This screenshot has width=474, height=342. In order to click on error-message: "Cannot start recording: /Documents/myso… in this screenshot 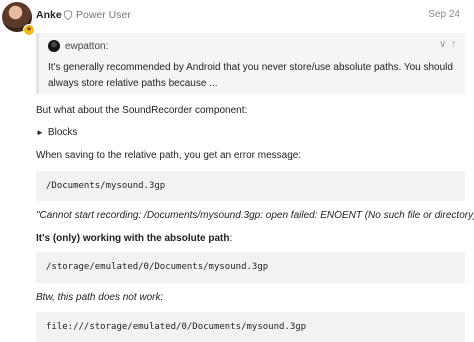, I will do `click(255, 215)`.